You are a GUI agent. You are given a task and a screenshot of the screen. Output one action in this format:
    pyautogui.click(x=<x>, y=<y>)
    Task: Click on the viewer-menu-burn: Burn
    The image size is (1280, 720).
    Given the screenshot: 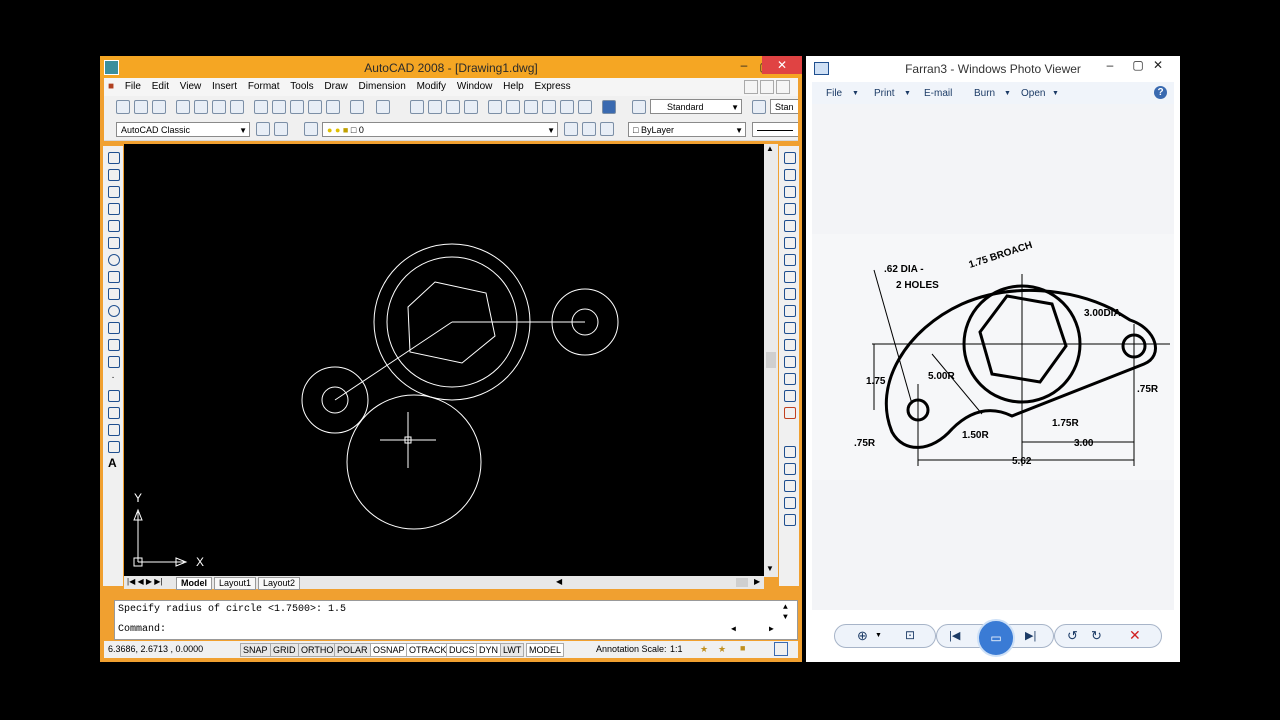 What is the action you would take?
    pyautogui.click(x=984, y=93)
    